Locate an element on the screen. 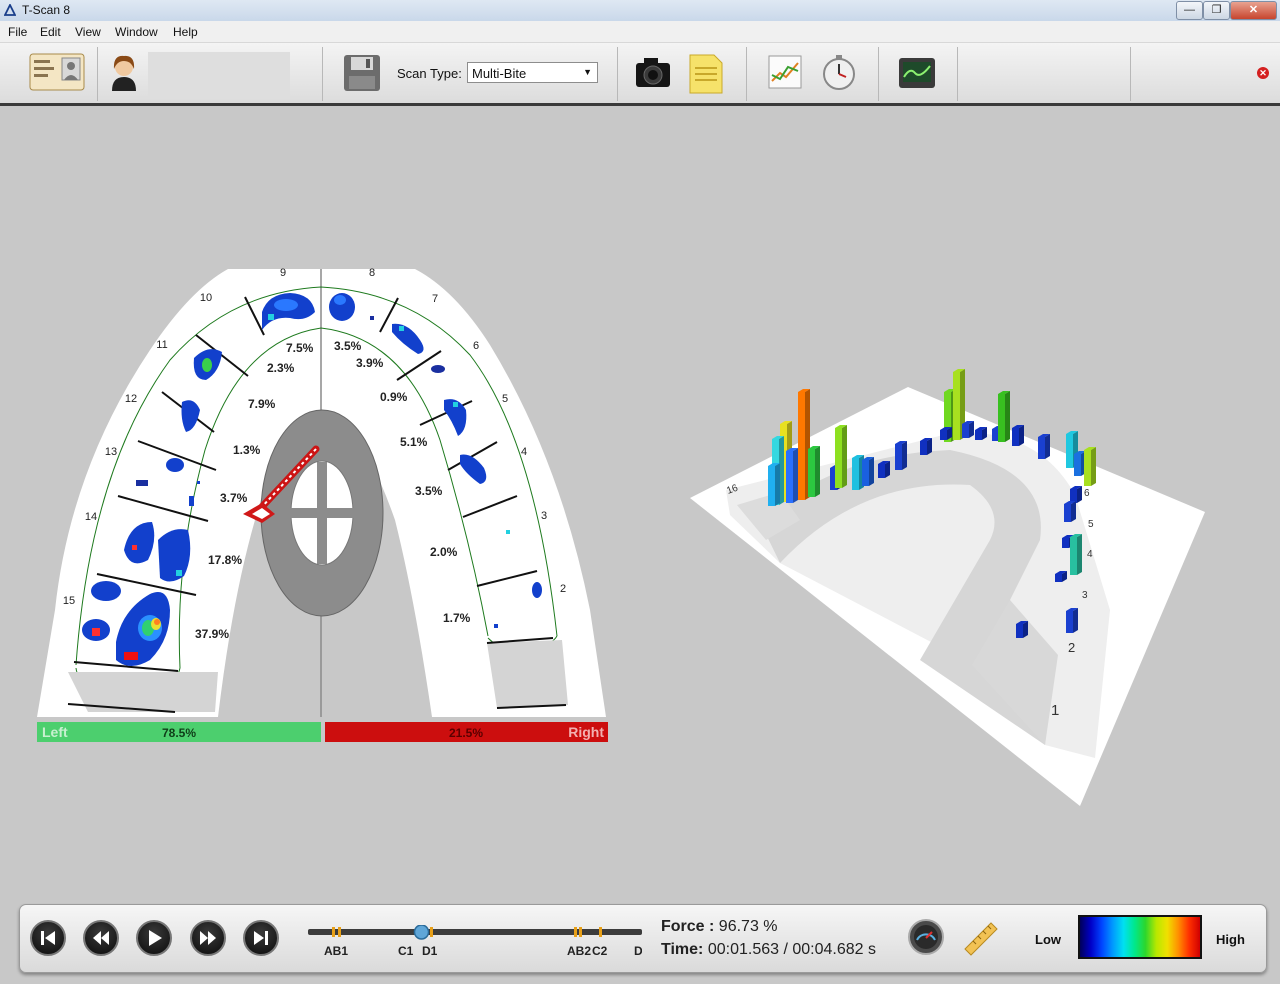 Image resolution: width=1280 pixels, height=984 pixels. timeline-scrubber: AB1 C1 D1 AB2 C2 D2 is located at coordinates (475, 945).